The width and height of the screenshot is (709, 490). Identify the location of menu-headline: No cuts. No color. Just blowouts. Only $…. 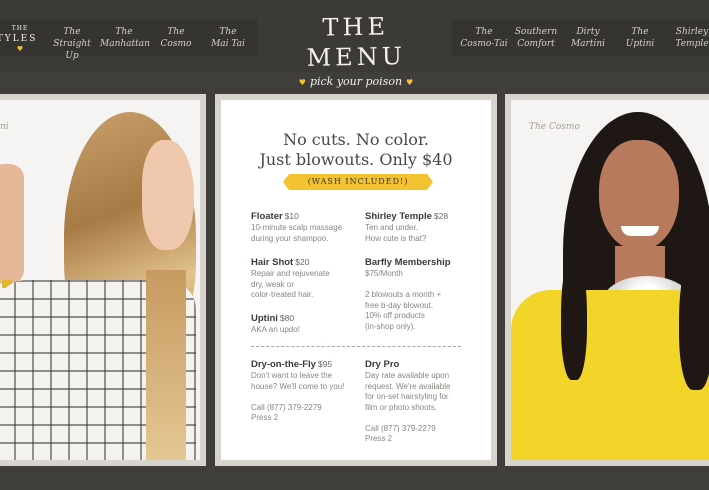
(356, 150).